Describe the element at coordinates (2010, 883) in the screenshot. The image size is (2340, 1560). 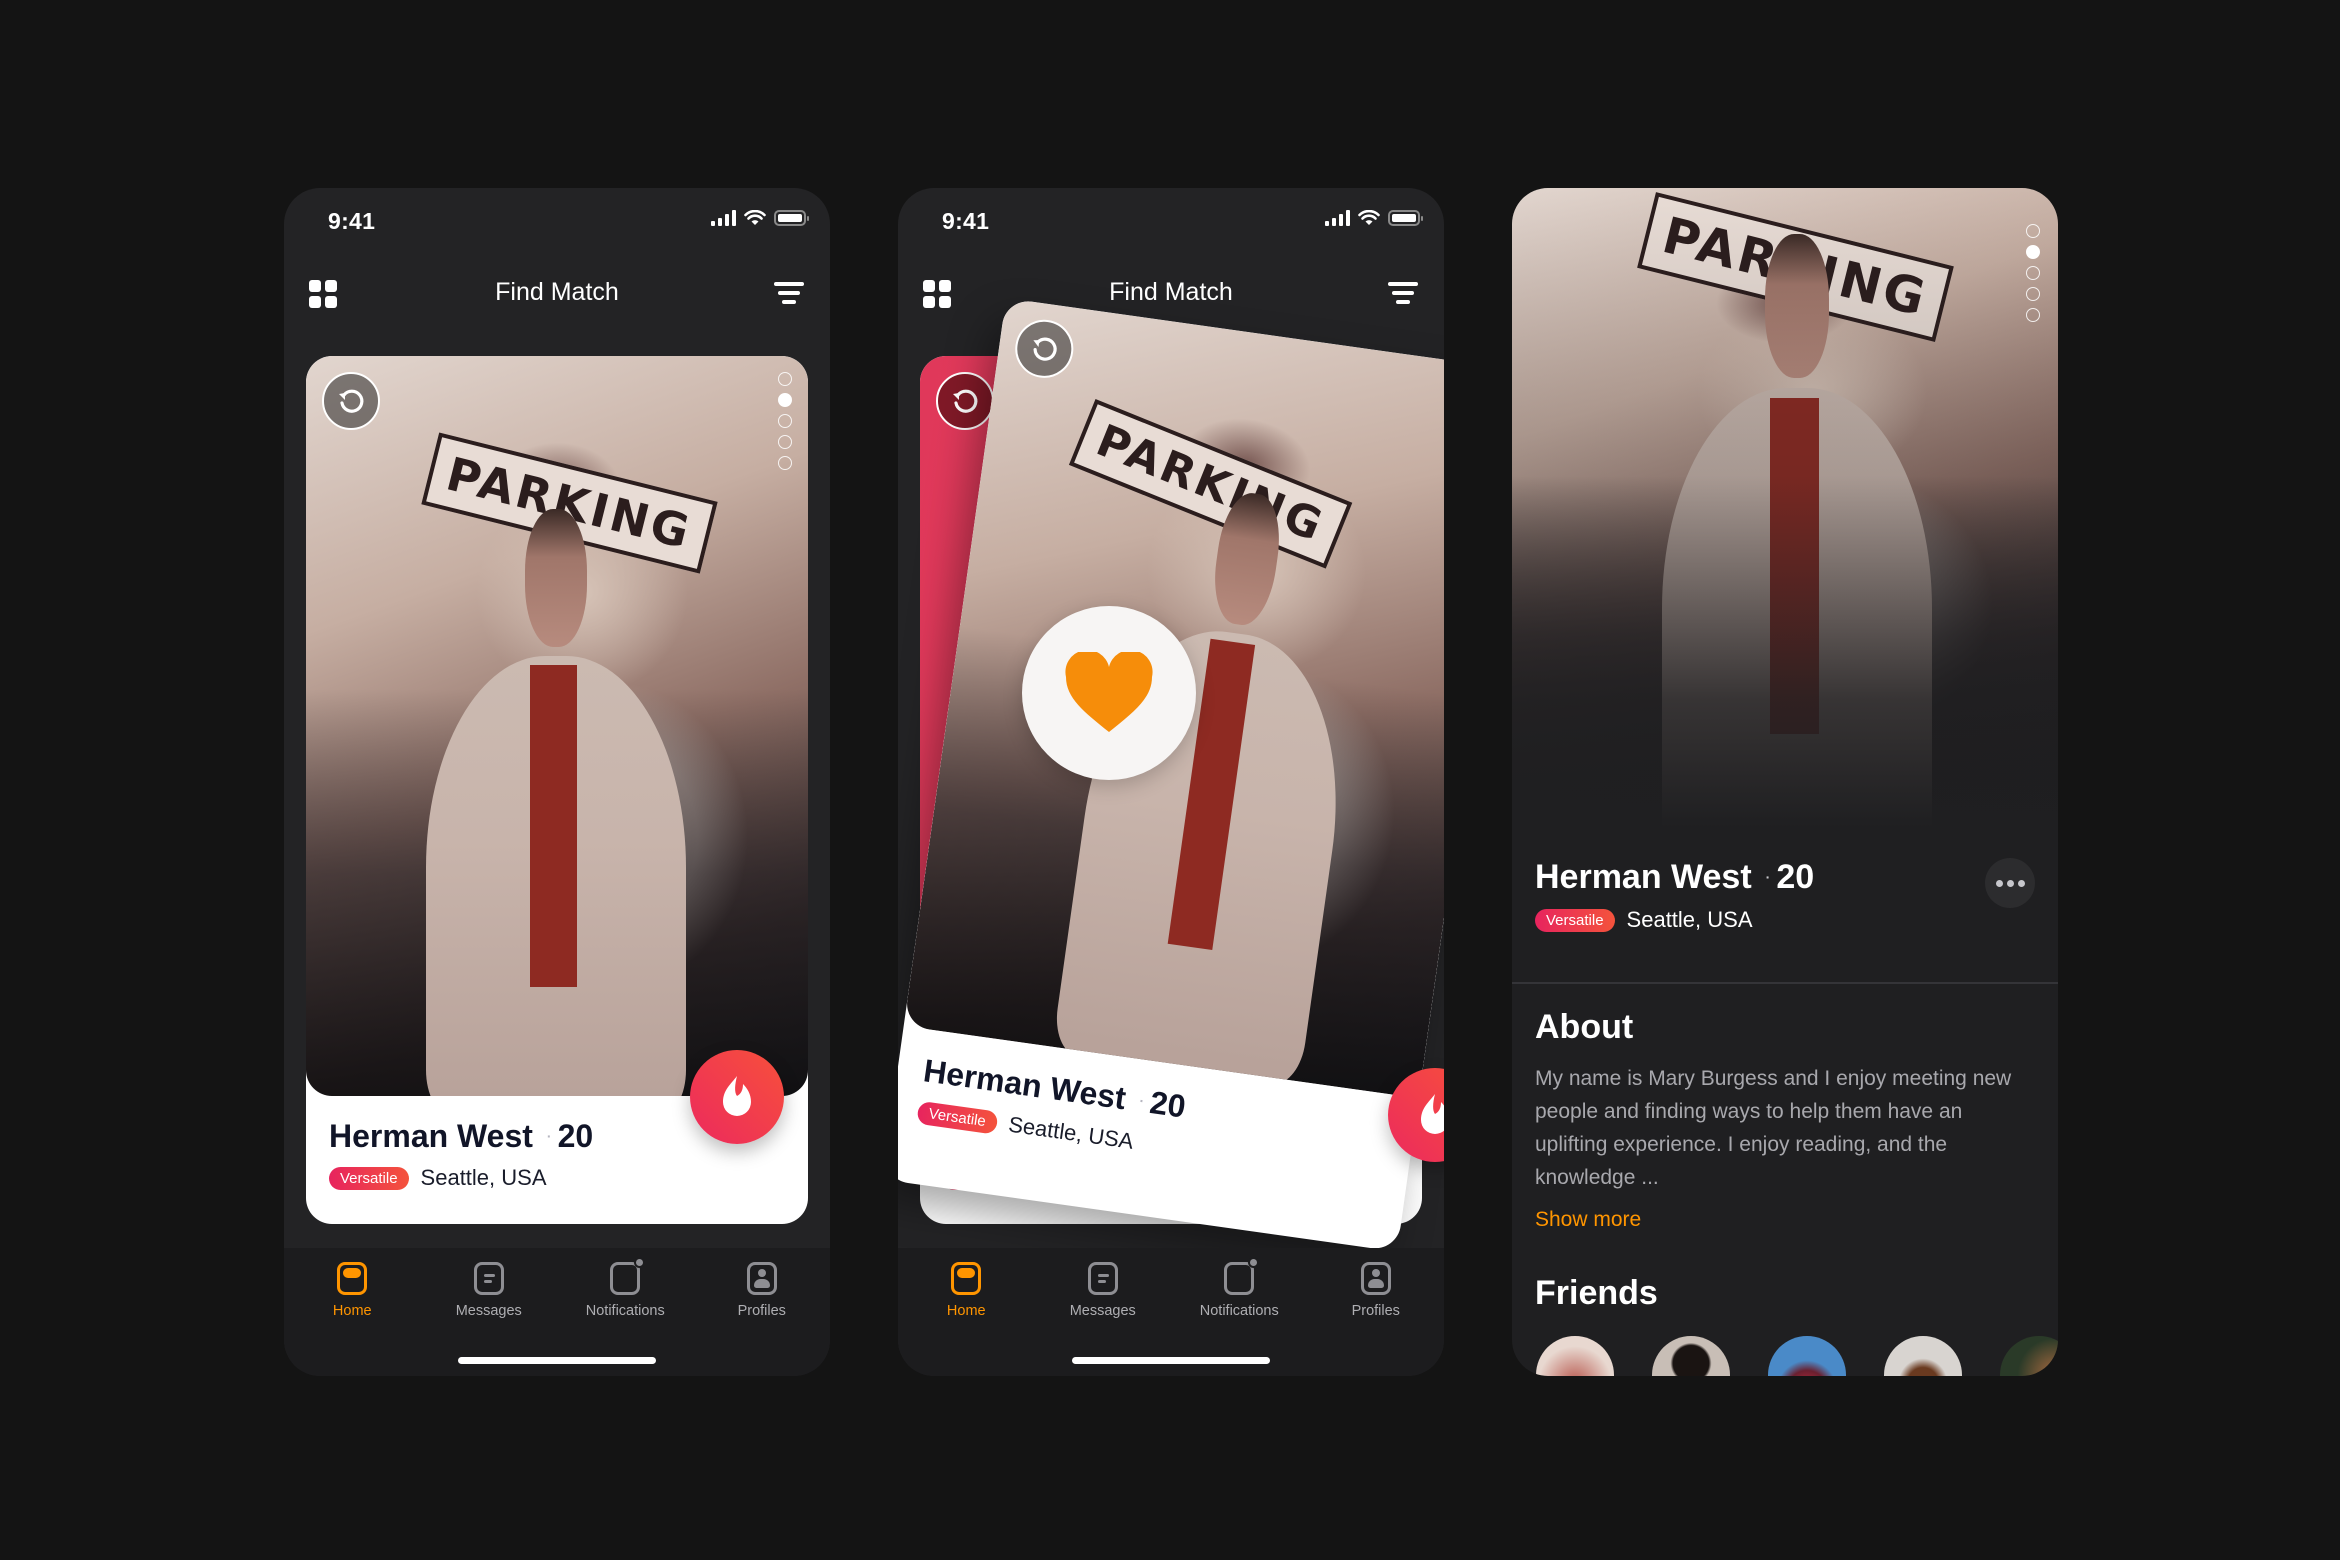
I see `more-options-button` at that location.